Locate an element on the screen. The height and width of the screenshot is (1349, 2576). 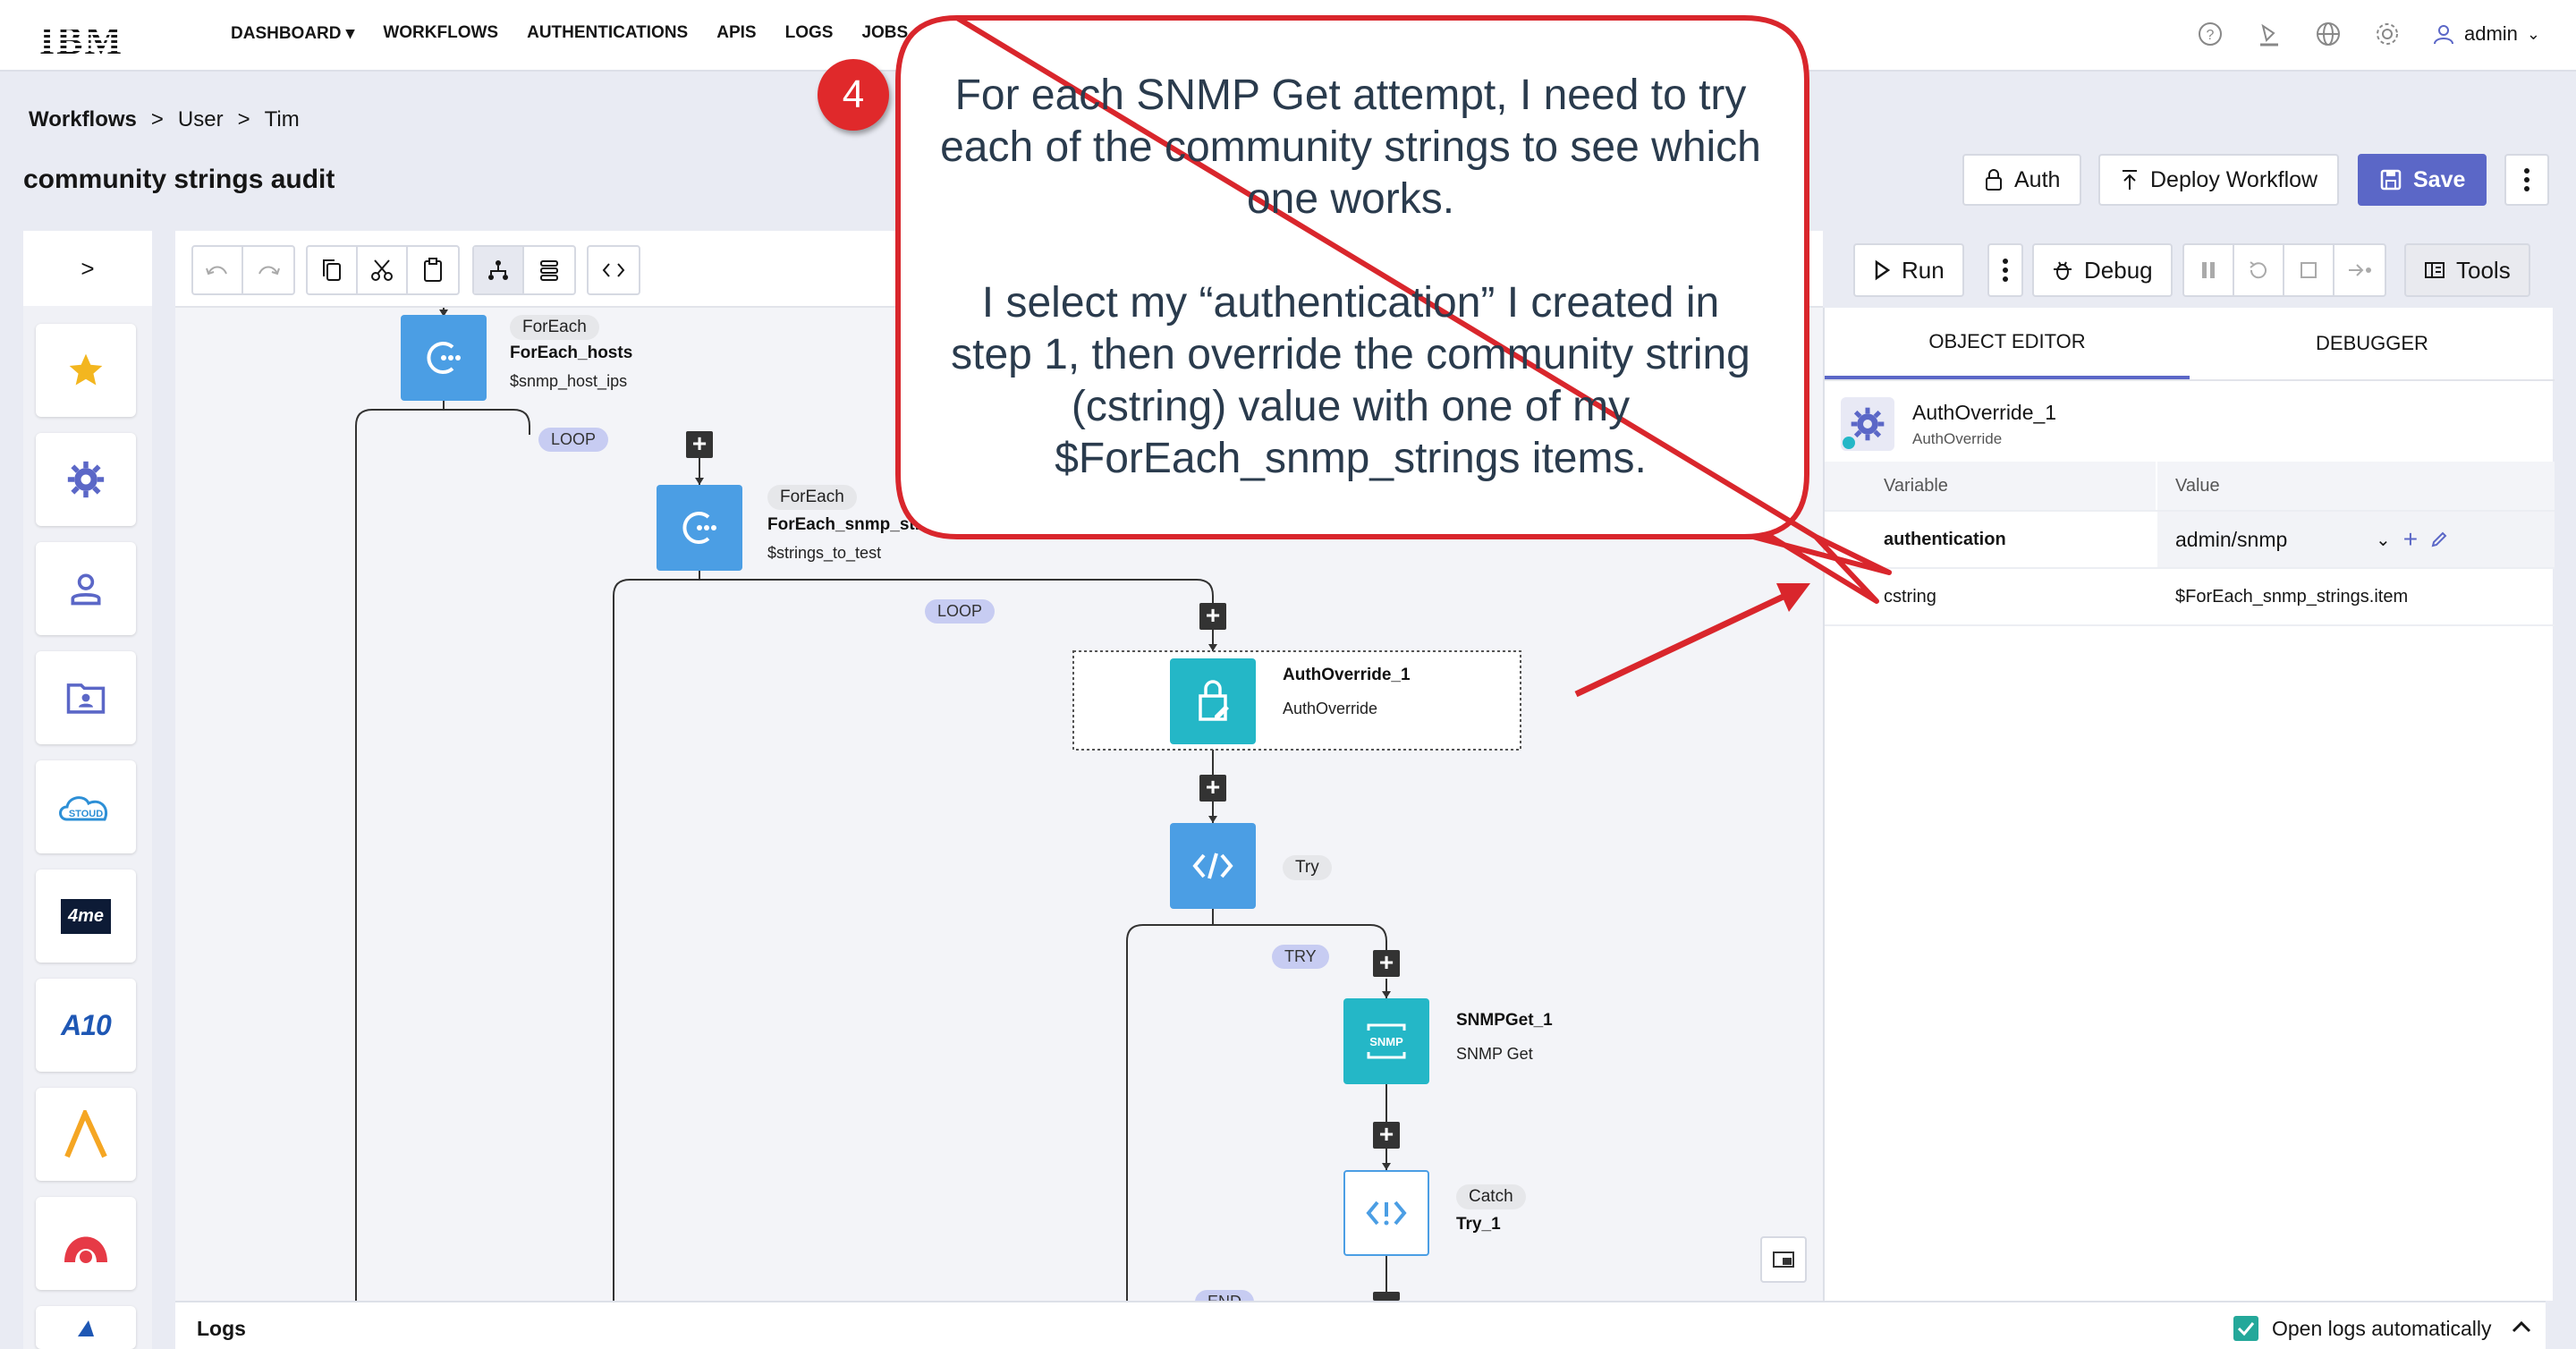
pause-icon is located at coordinates (2208, 270).